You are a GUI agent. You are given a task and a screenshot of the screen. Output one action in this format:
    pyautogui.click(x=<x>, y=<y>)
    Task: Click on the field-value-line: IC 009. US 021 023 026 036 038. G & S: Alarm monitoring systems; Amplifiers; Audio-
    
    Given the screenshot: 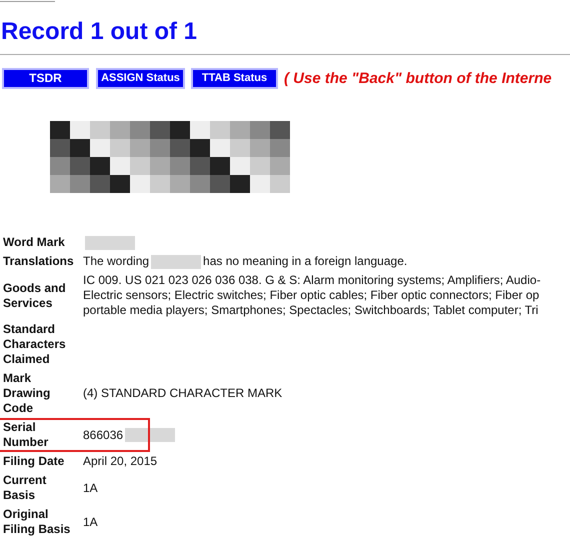 What is the action you would take?
    pyautogui.click(x=312, y=280)
    